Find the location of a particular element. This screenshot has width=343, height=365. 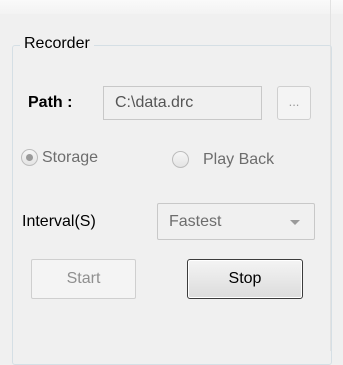

storage-radio-dot is located at coordinates (29, 157).